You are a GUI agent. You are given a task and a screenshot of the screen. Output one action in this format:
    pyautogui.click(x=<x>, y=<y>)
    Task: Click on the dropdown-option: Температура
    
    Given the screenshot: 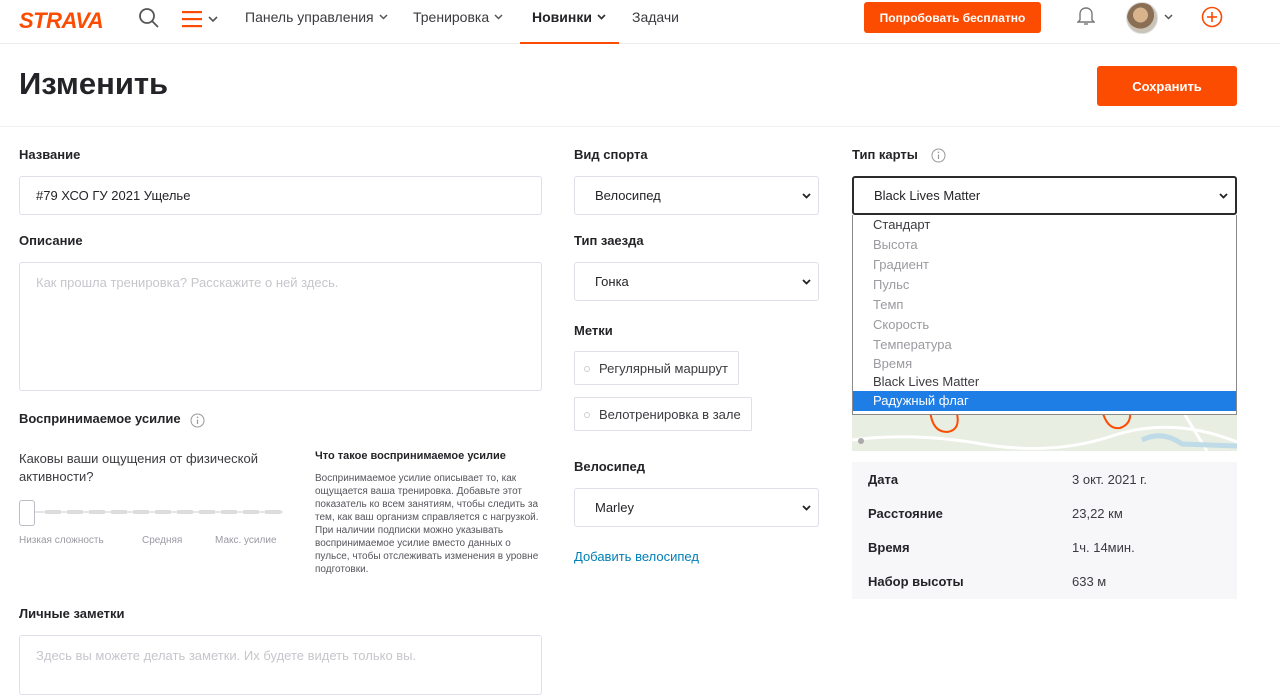 What is the action you would take?
    pyautogui.click(x=1044, y=345)
    